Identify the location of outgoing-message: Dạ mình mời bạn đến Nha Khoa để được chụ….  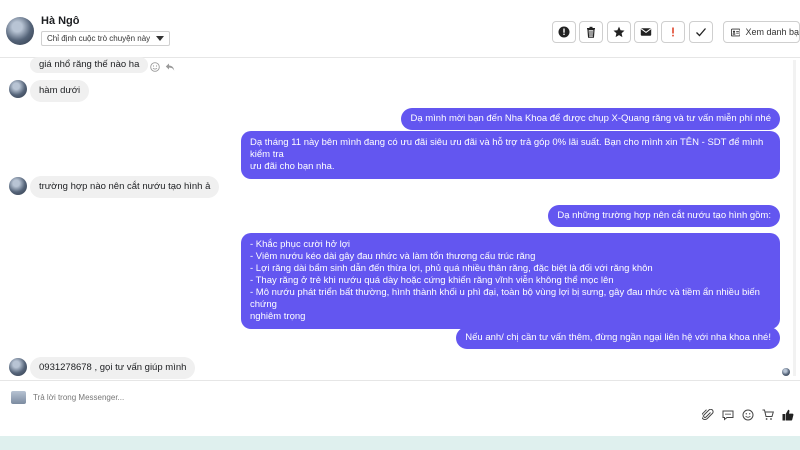
(590, 119).